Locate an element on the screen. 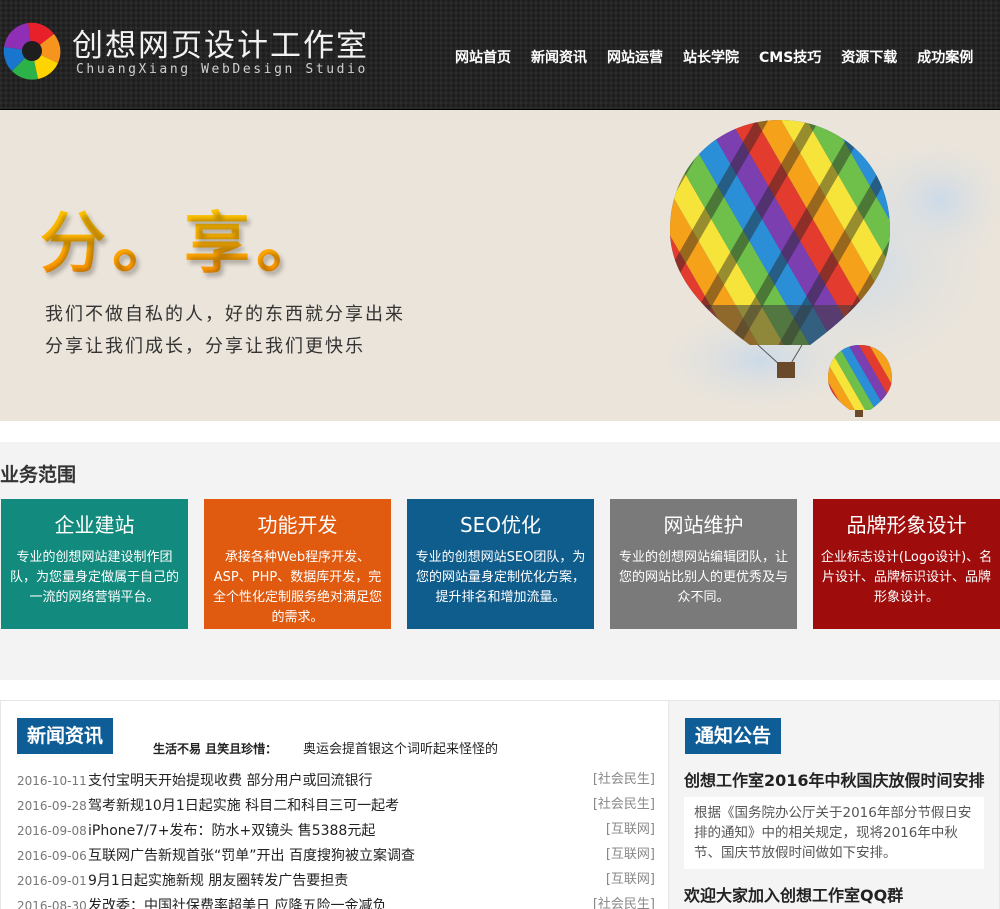 The image size is (1000, 909). service-card-title: 品牌形象设计 is located at coordinates (906, 525).